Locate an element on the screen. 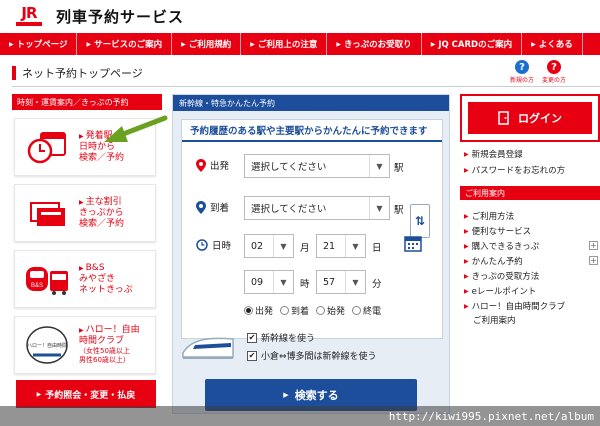  site-header: JR 列車予約サービス is located at coordinates (300, 16).